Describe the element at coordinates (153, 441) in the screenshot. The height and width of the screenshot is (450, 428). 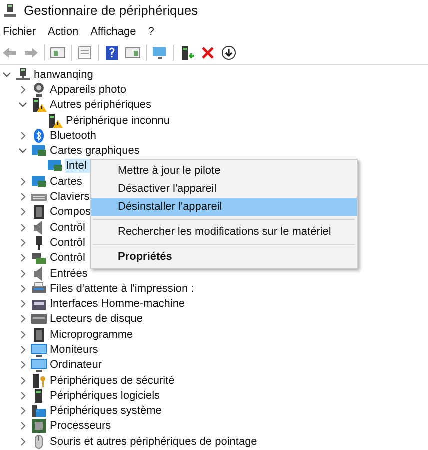
I see `tree-item: Souris et autres périphériques de pointage` at that location.